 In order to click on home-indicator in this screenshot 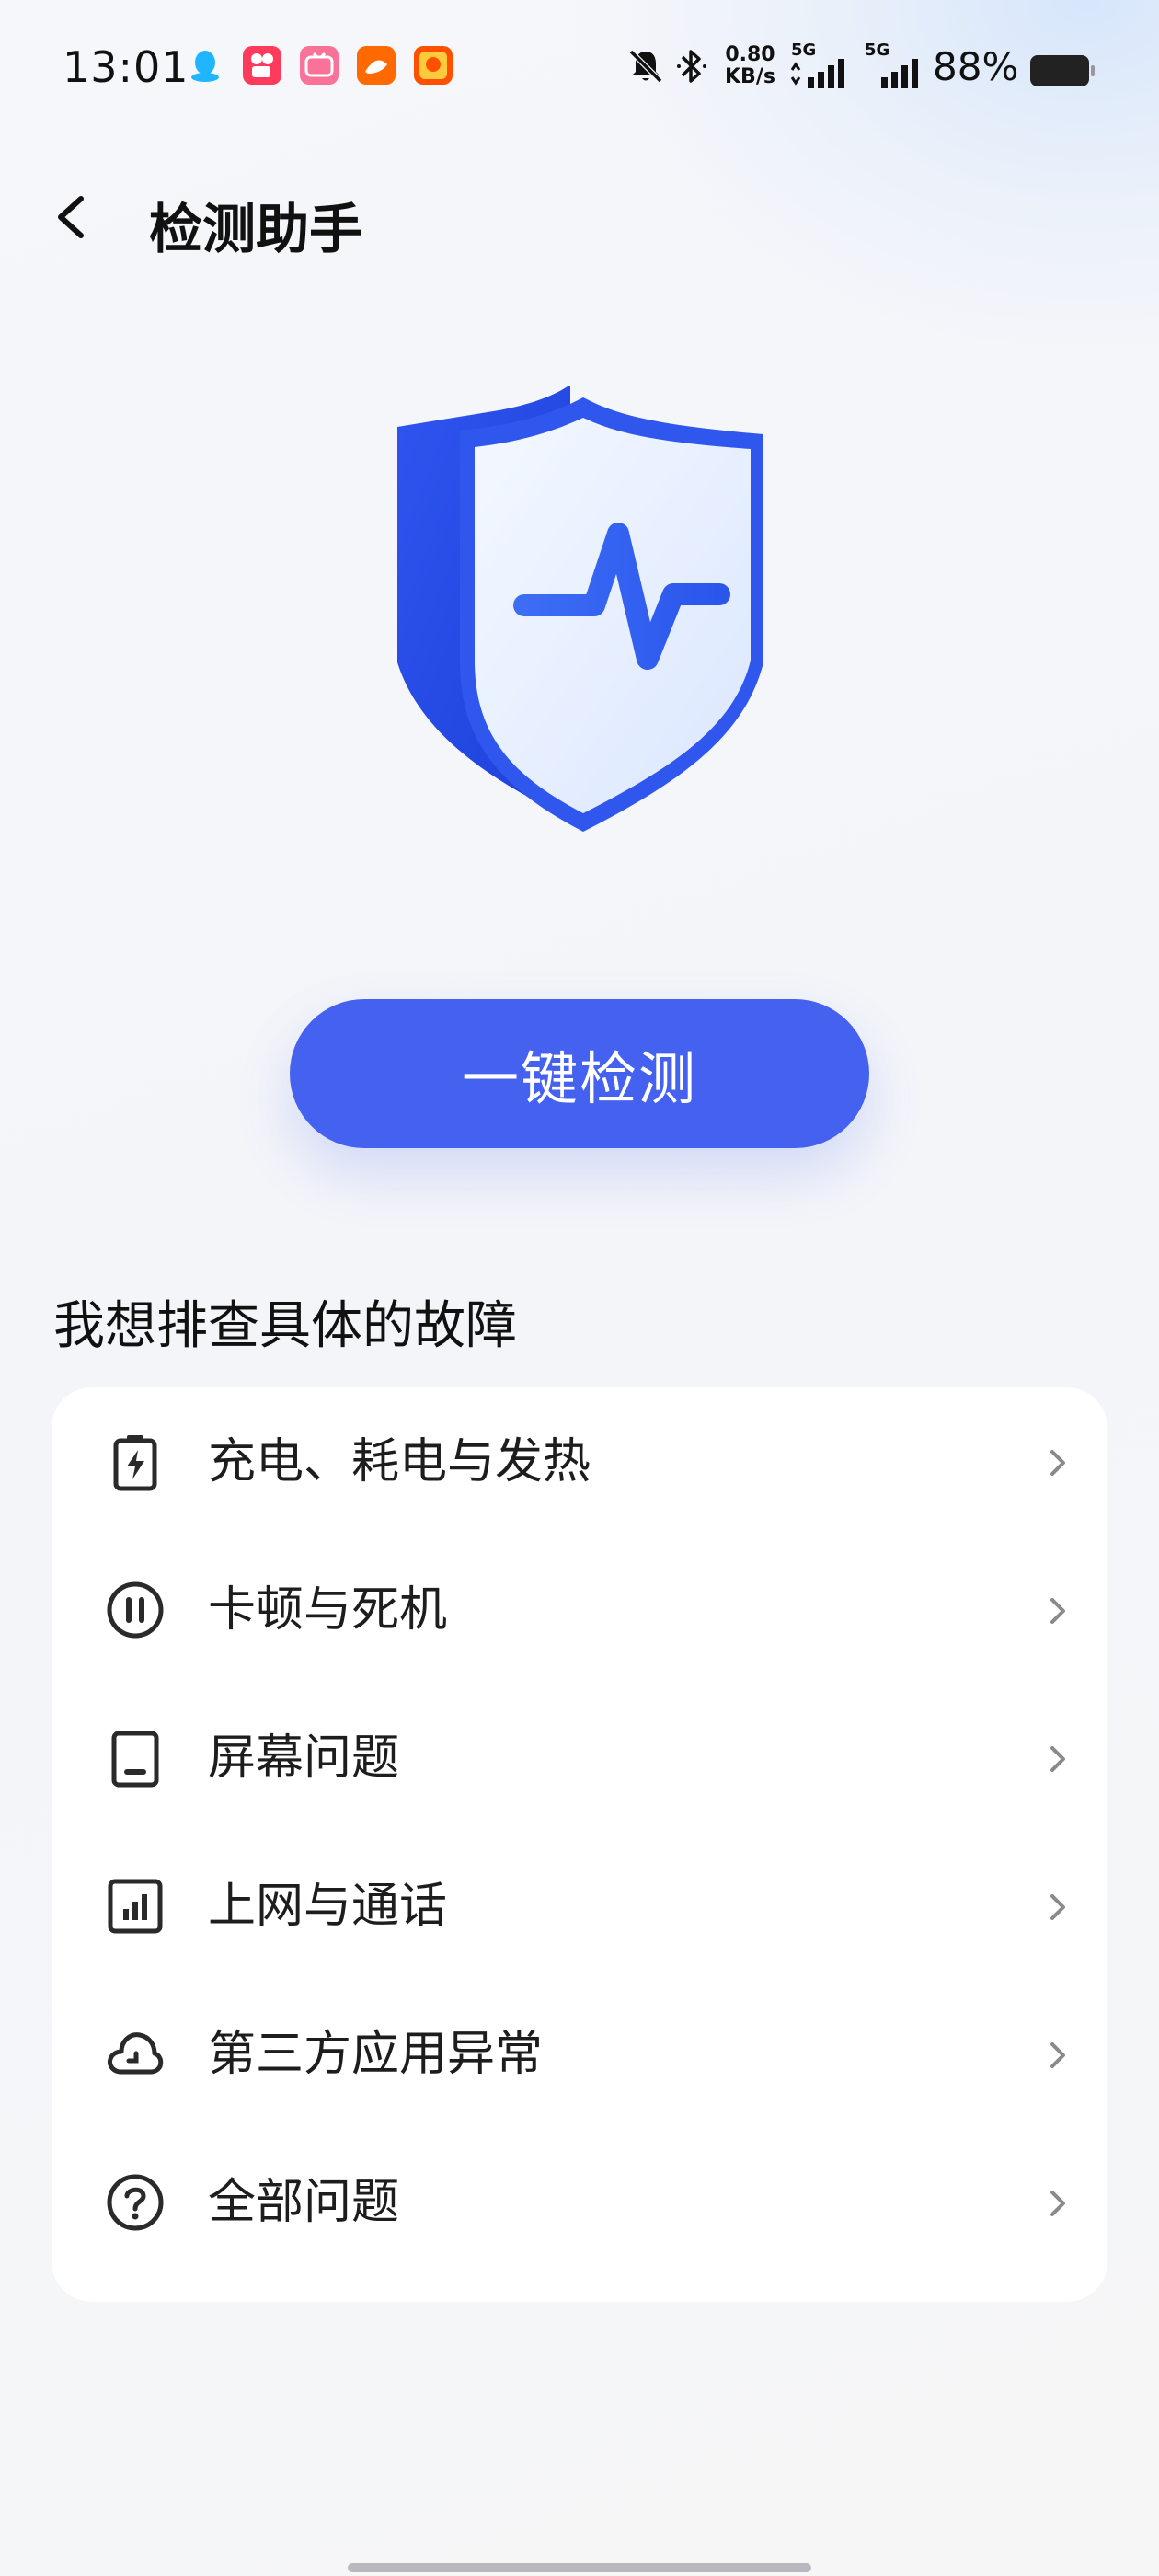, I will do `click(579, 2567)`.